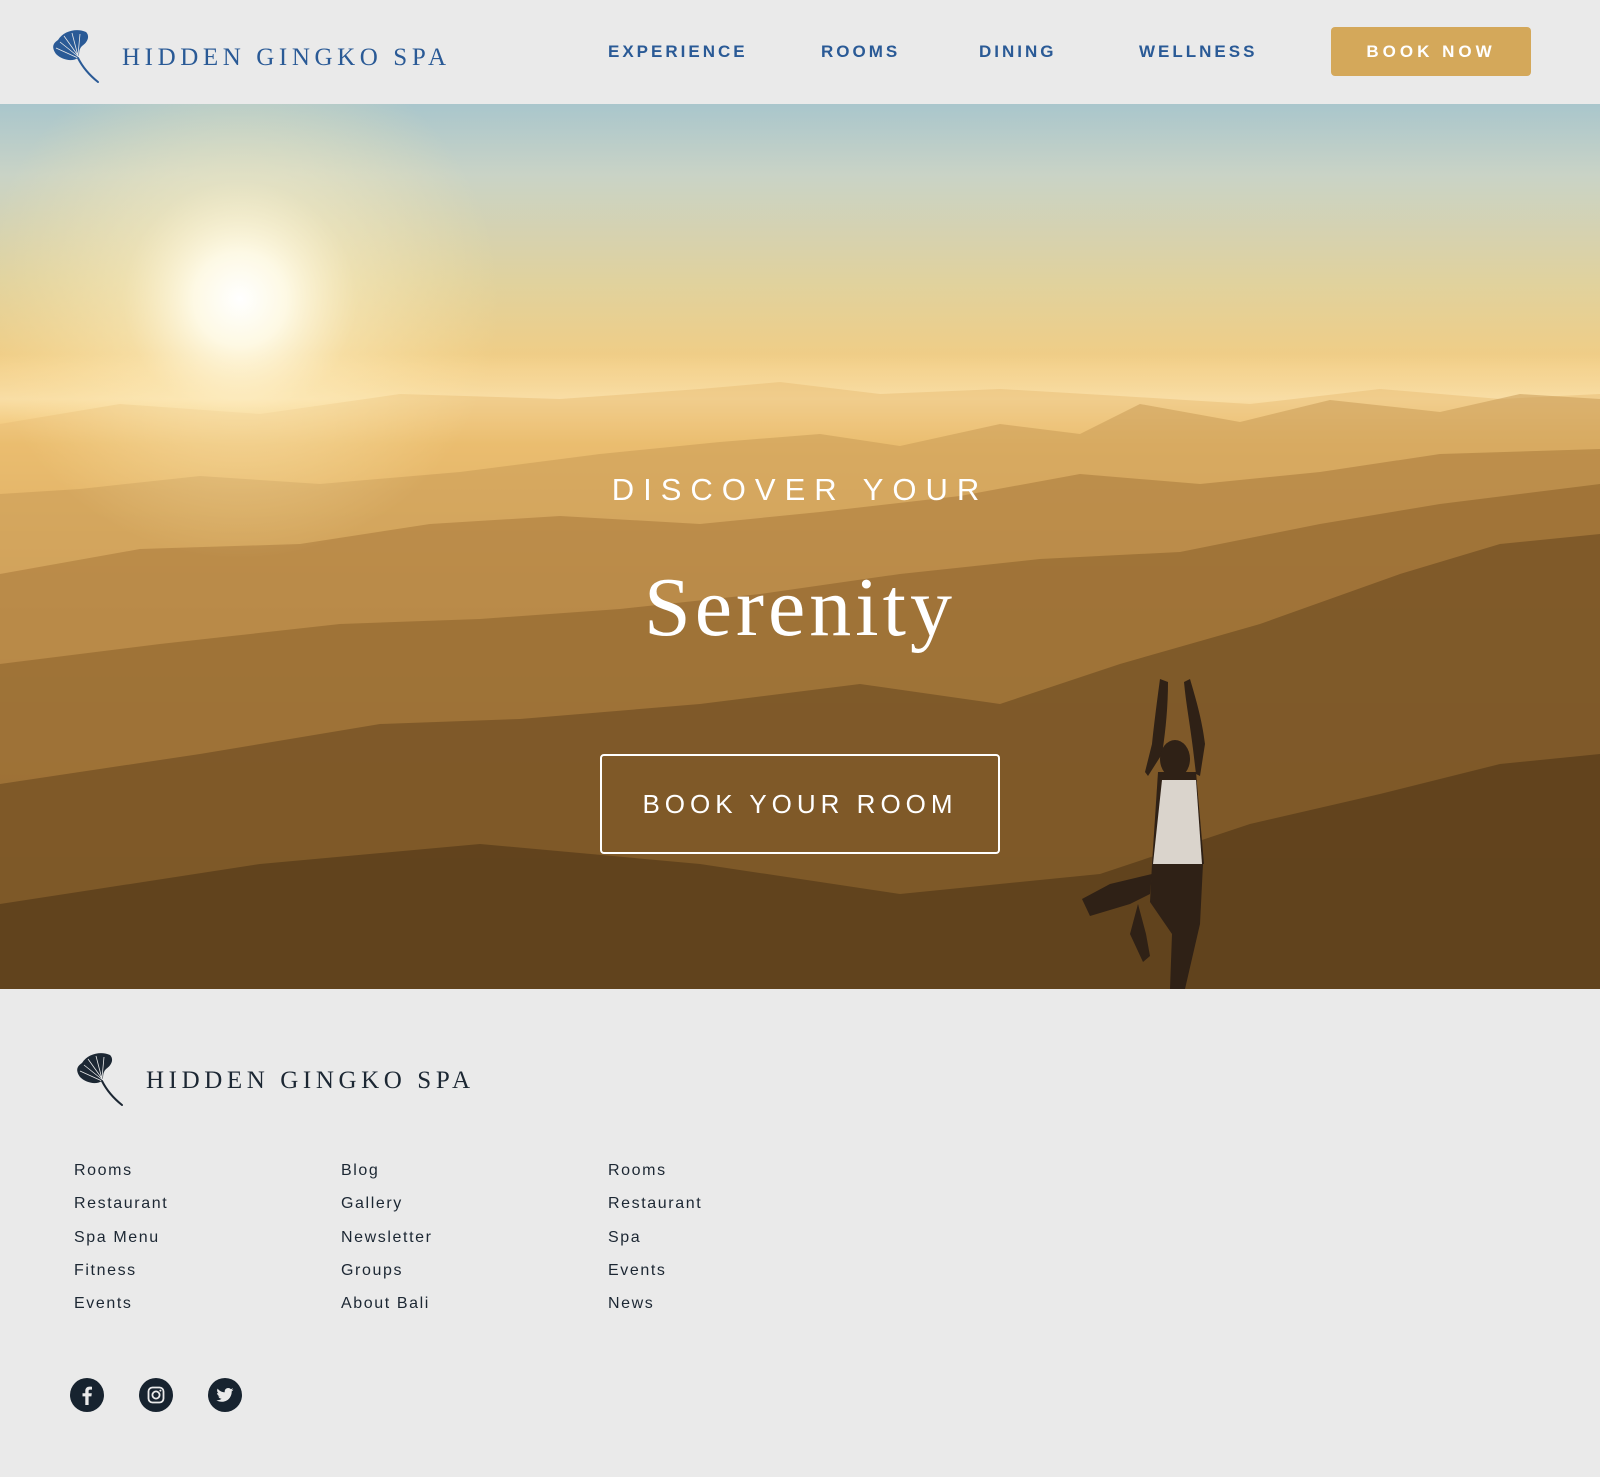 The width and height of the screenshot is (1600, 1477). Describe the element at coordinates (387, 1177) in the screenshot. I see `footer-link-blog: Blog` at that location.